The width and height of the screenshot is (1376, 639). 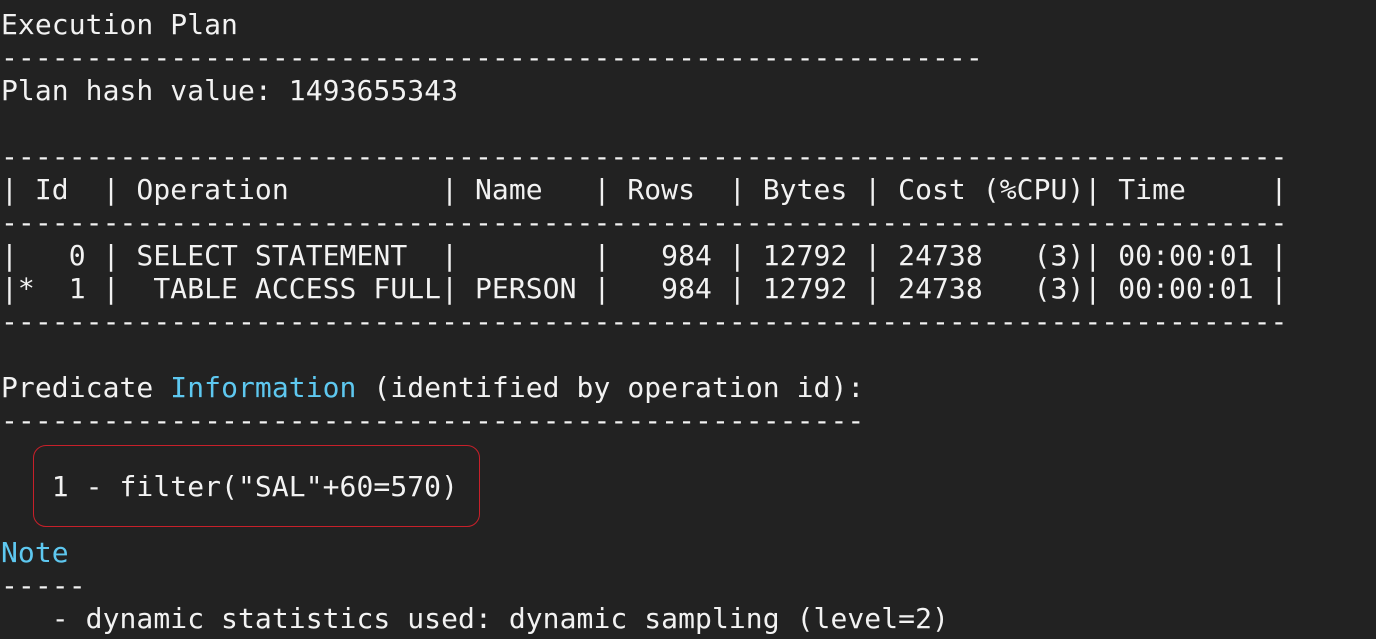 What do you see at coordinates (136, 90) in the screenshot?
I see `plan-hash-label: Plan hash value:` at bounding box center [136, 90].